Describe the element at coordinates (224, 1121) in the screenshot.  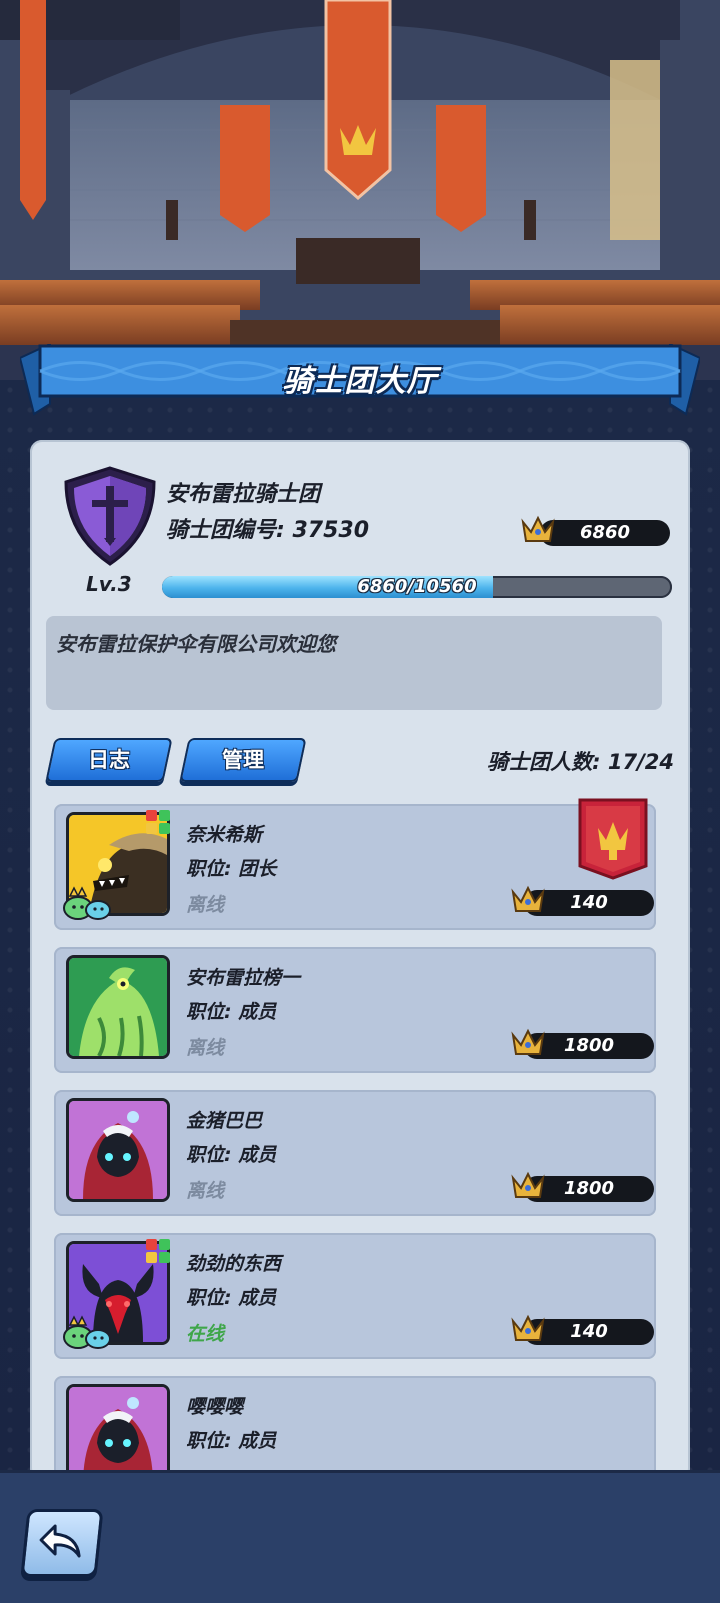
I see `member-name: 金猪巴巴` at that location.